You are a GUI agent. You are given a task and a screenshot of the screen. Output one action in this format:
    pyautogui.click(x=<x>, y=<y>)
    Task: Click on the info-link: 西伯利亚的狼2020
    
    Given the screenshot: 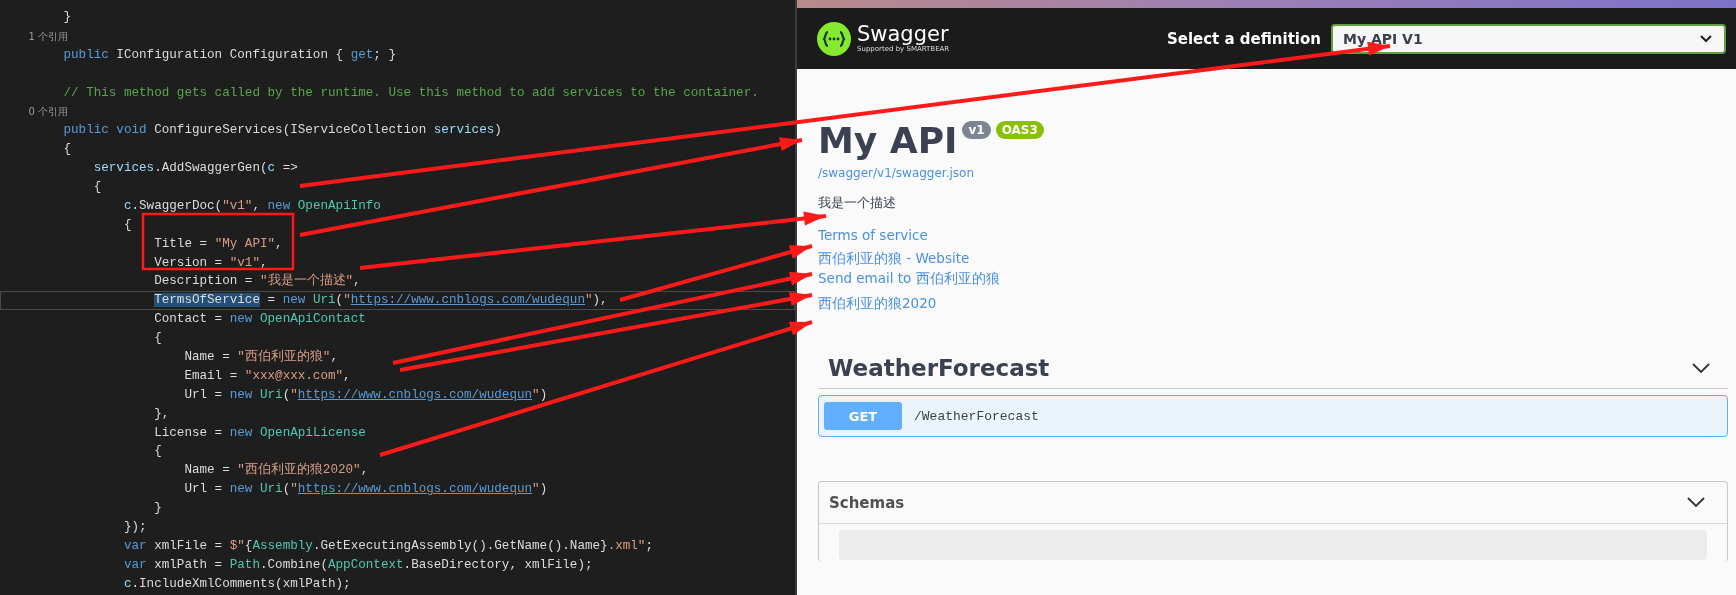 What is the action you would take?
    pyautogui.click(x=877, y=303)
    